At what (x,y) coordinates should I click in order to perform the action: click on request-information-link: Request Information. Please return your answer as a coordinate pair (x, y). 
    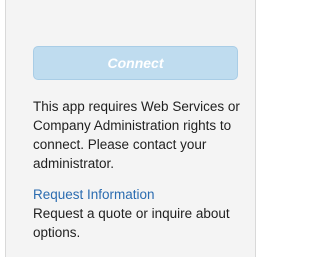
    Looking at the image, I should click on (94, 194).